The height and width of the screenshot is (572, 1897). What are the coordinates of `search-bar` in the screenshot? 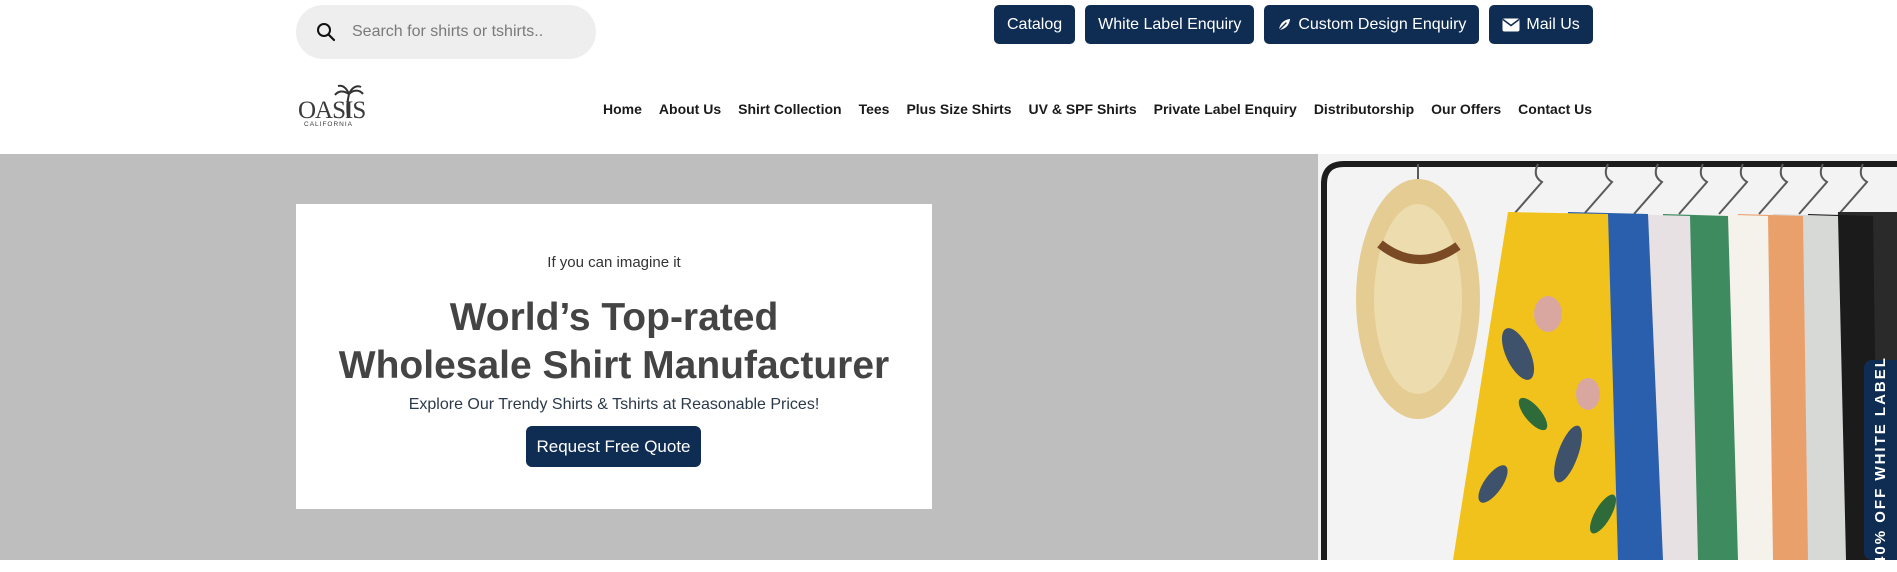 It's located at (446, 32).